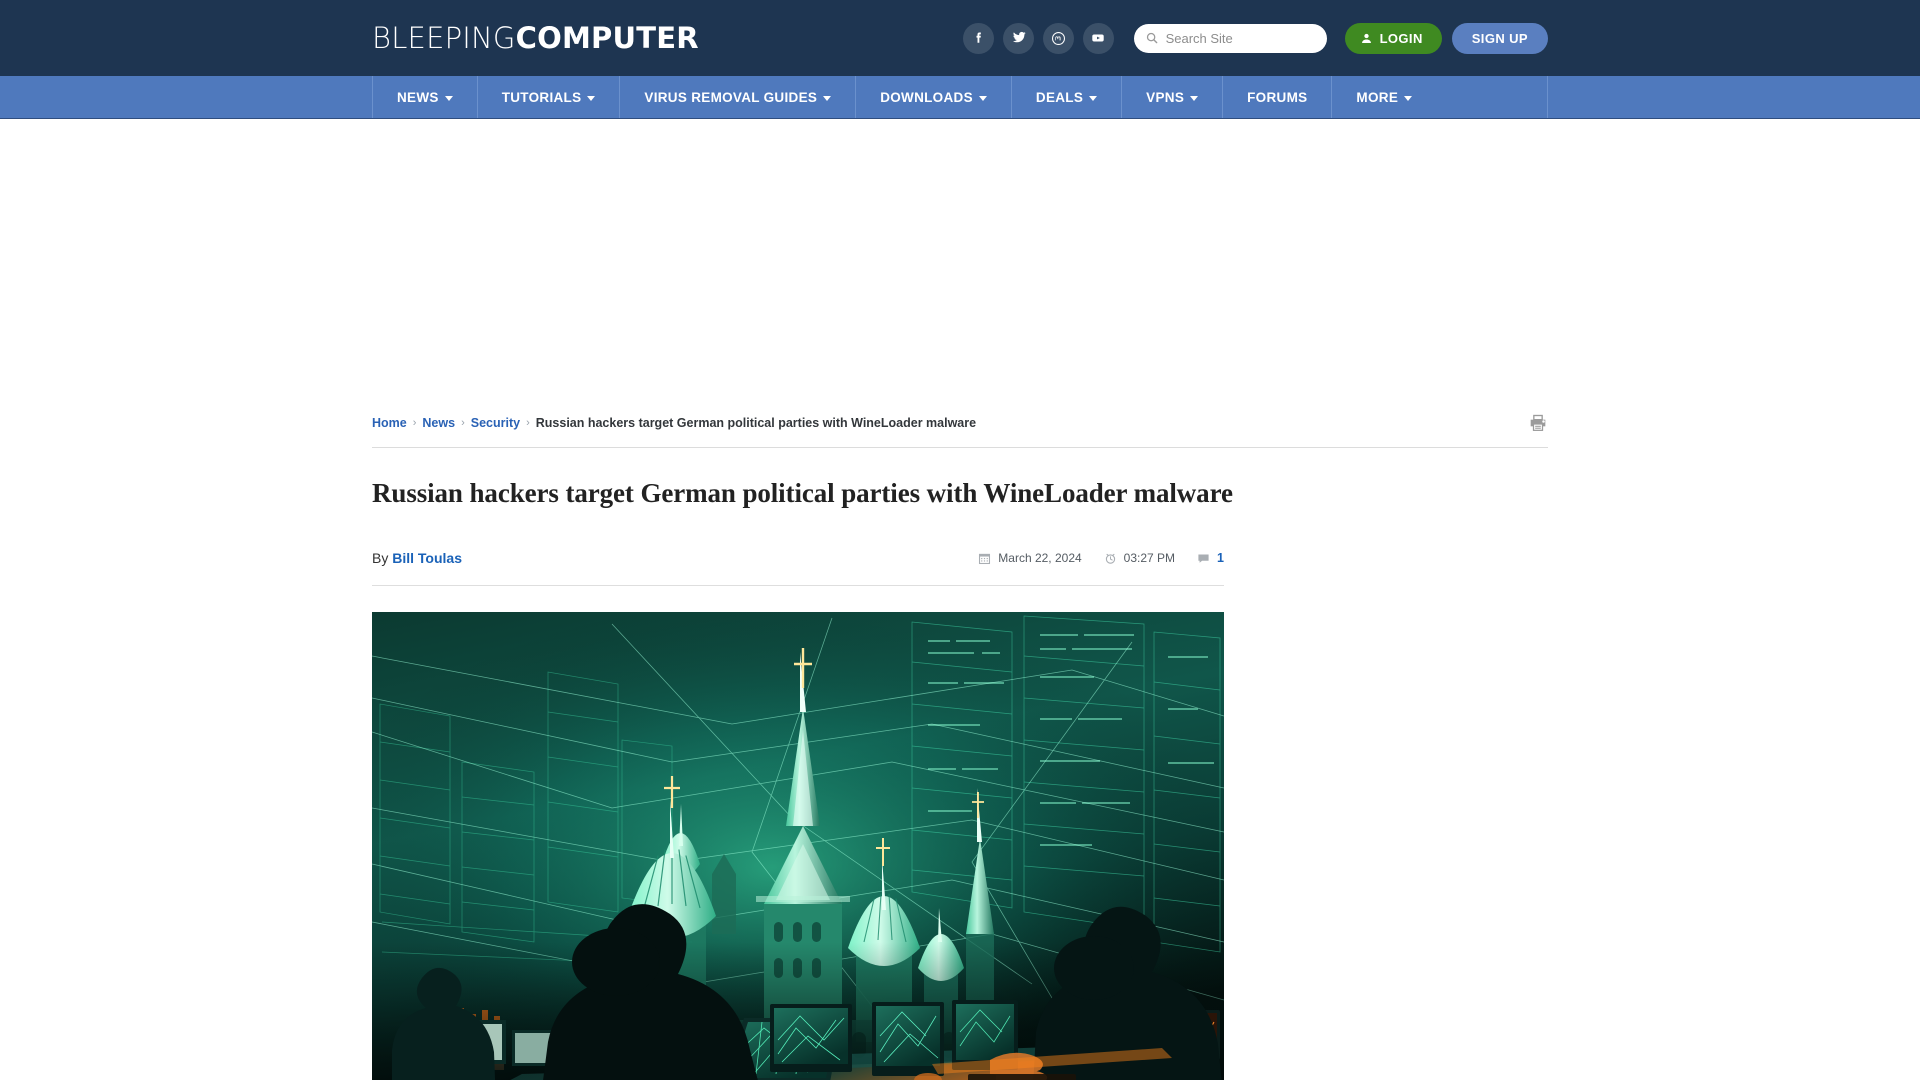 Image resolution: width=1920 pixels, height=1080 pixels. What do you see at coordinates (541, 97) in the screenshot?
I see `nav-label: TUTORIALS` at bounding box center [541, 97].